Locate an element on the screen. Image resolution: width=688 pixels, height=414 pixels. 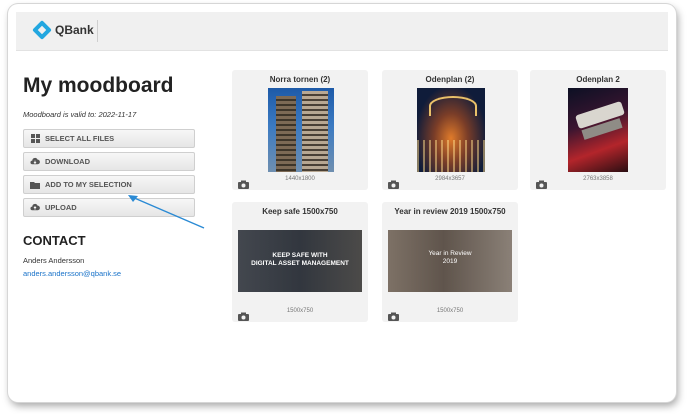
card-title: Odenplan 2 is located at coordinates (598, 79).